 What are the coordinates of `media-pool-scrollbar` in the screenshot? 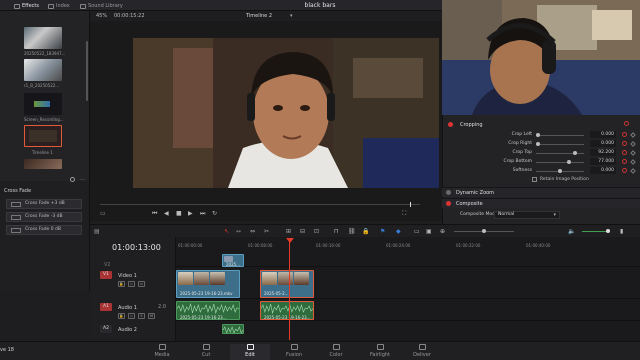 It's located at (87, 71).